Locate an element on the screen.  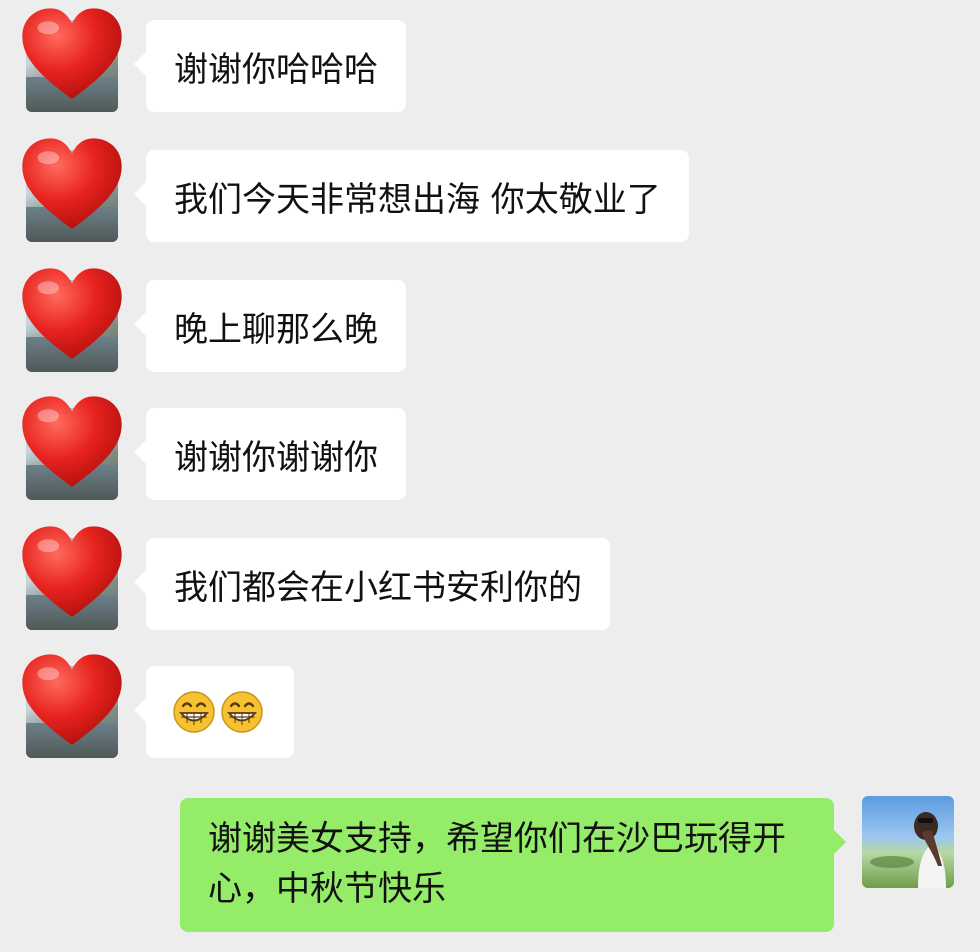
message-text: 谢谢你哈哈哈 is located at coordinates (276, 69).